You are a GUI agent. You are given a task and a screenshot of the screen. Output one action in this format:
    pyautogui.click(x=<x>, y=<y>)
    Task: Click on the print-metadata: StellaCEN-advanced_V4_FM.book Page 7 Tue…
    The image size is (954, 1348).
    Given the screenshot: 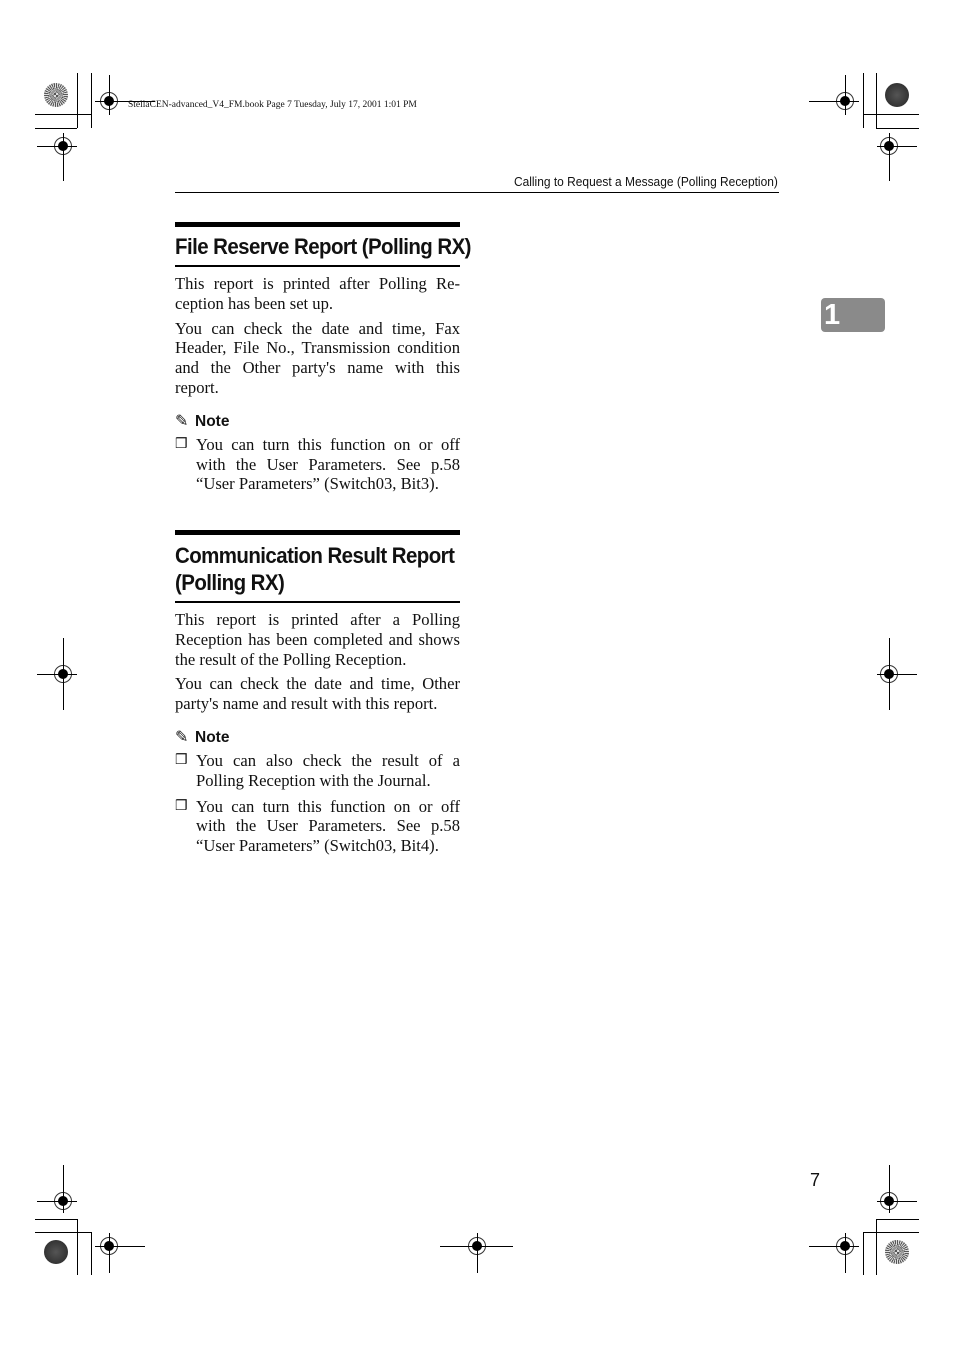 What is the action you would take?
    pyautogui.click(x=272, y=105)
    